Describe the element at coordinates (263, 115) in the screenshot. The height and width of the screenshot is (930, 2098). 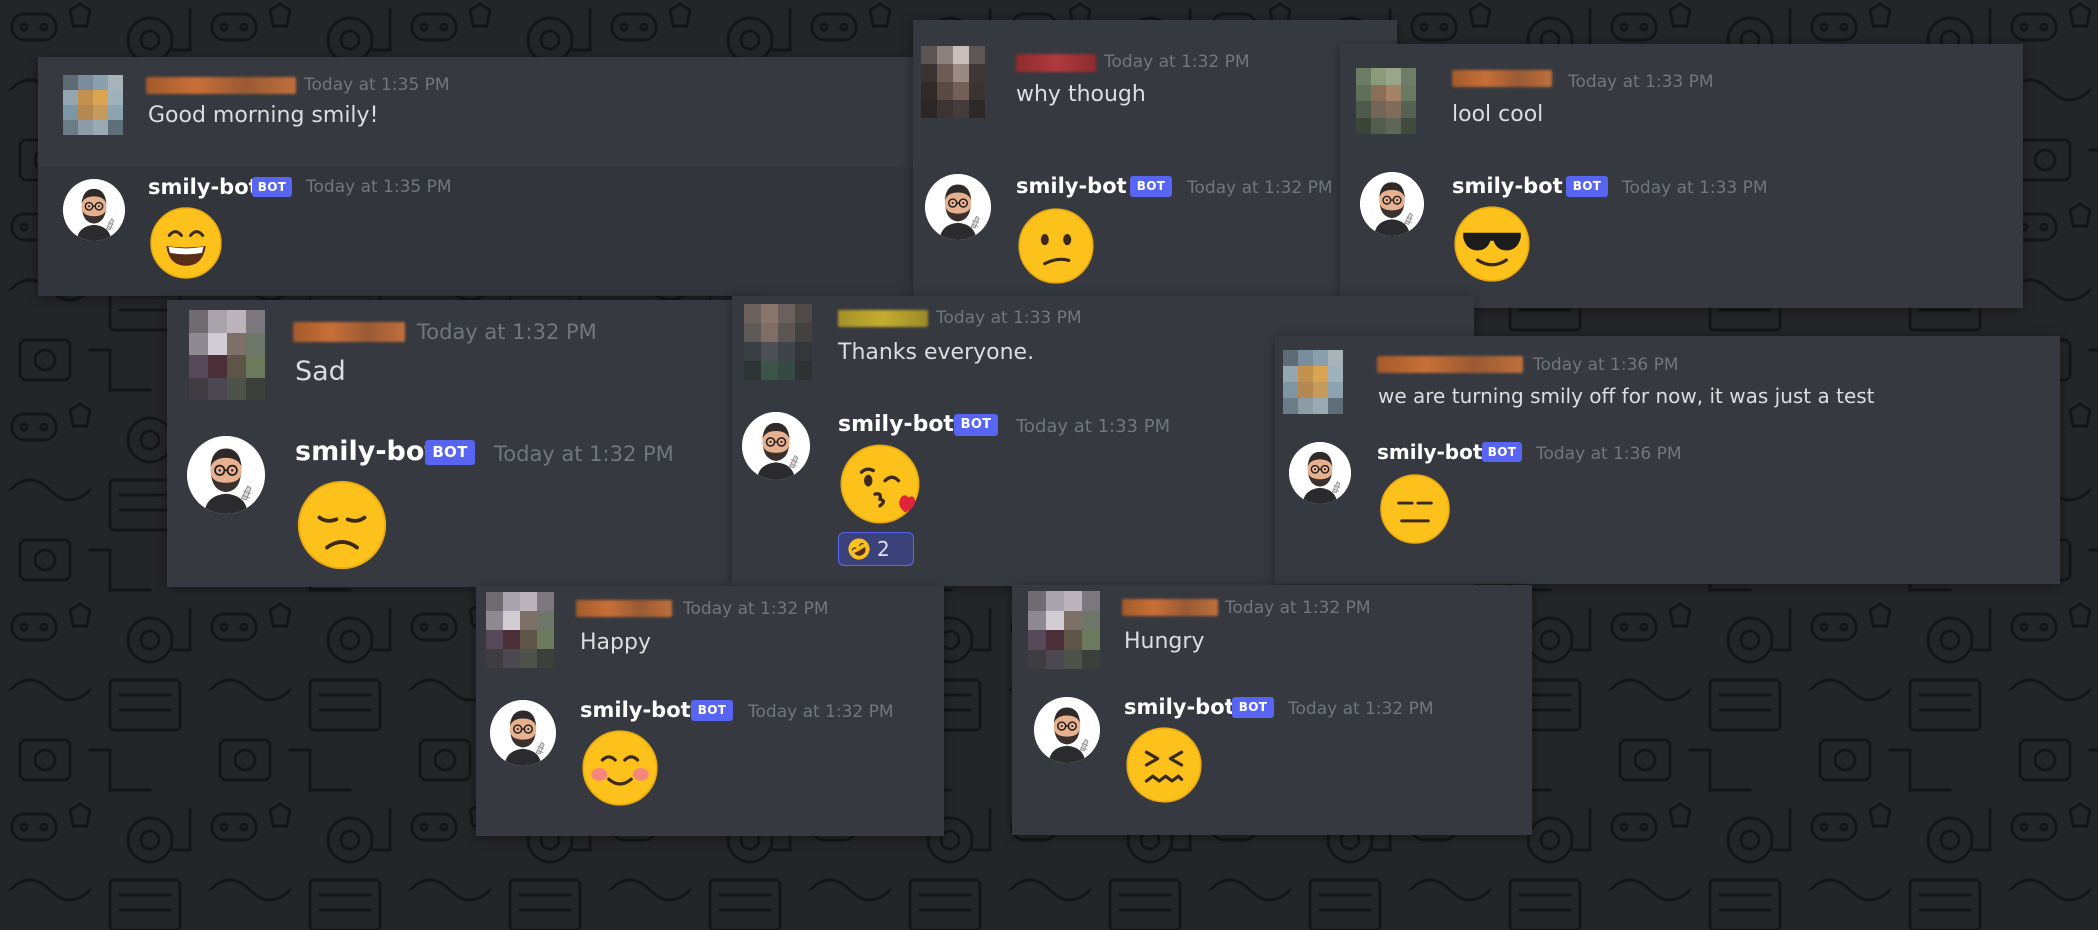
I see `message-text: Good morning smily!` at that location.